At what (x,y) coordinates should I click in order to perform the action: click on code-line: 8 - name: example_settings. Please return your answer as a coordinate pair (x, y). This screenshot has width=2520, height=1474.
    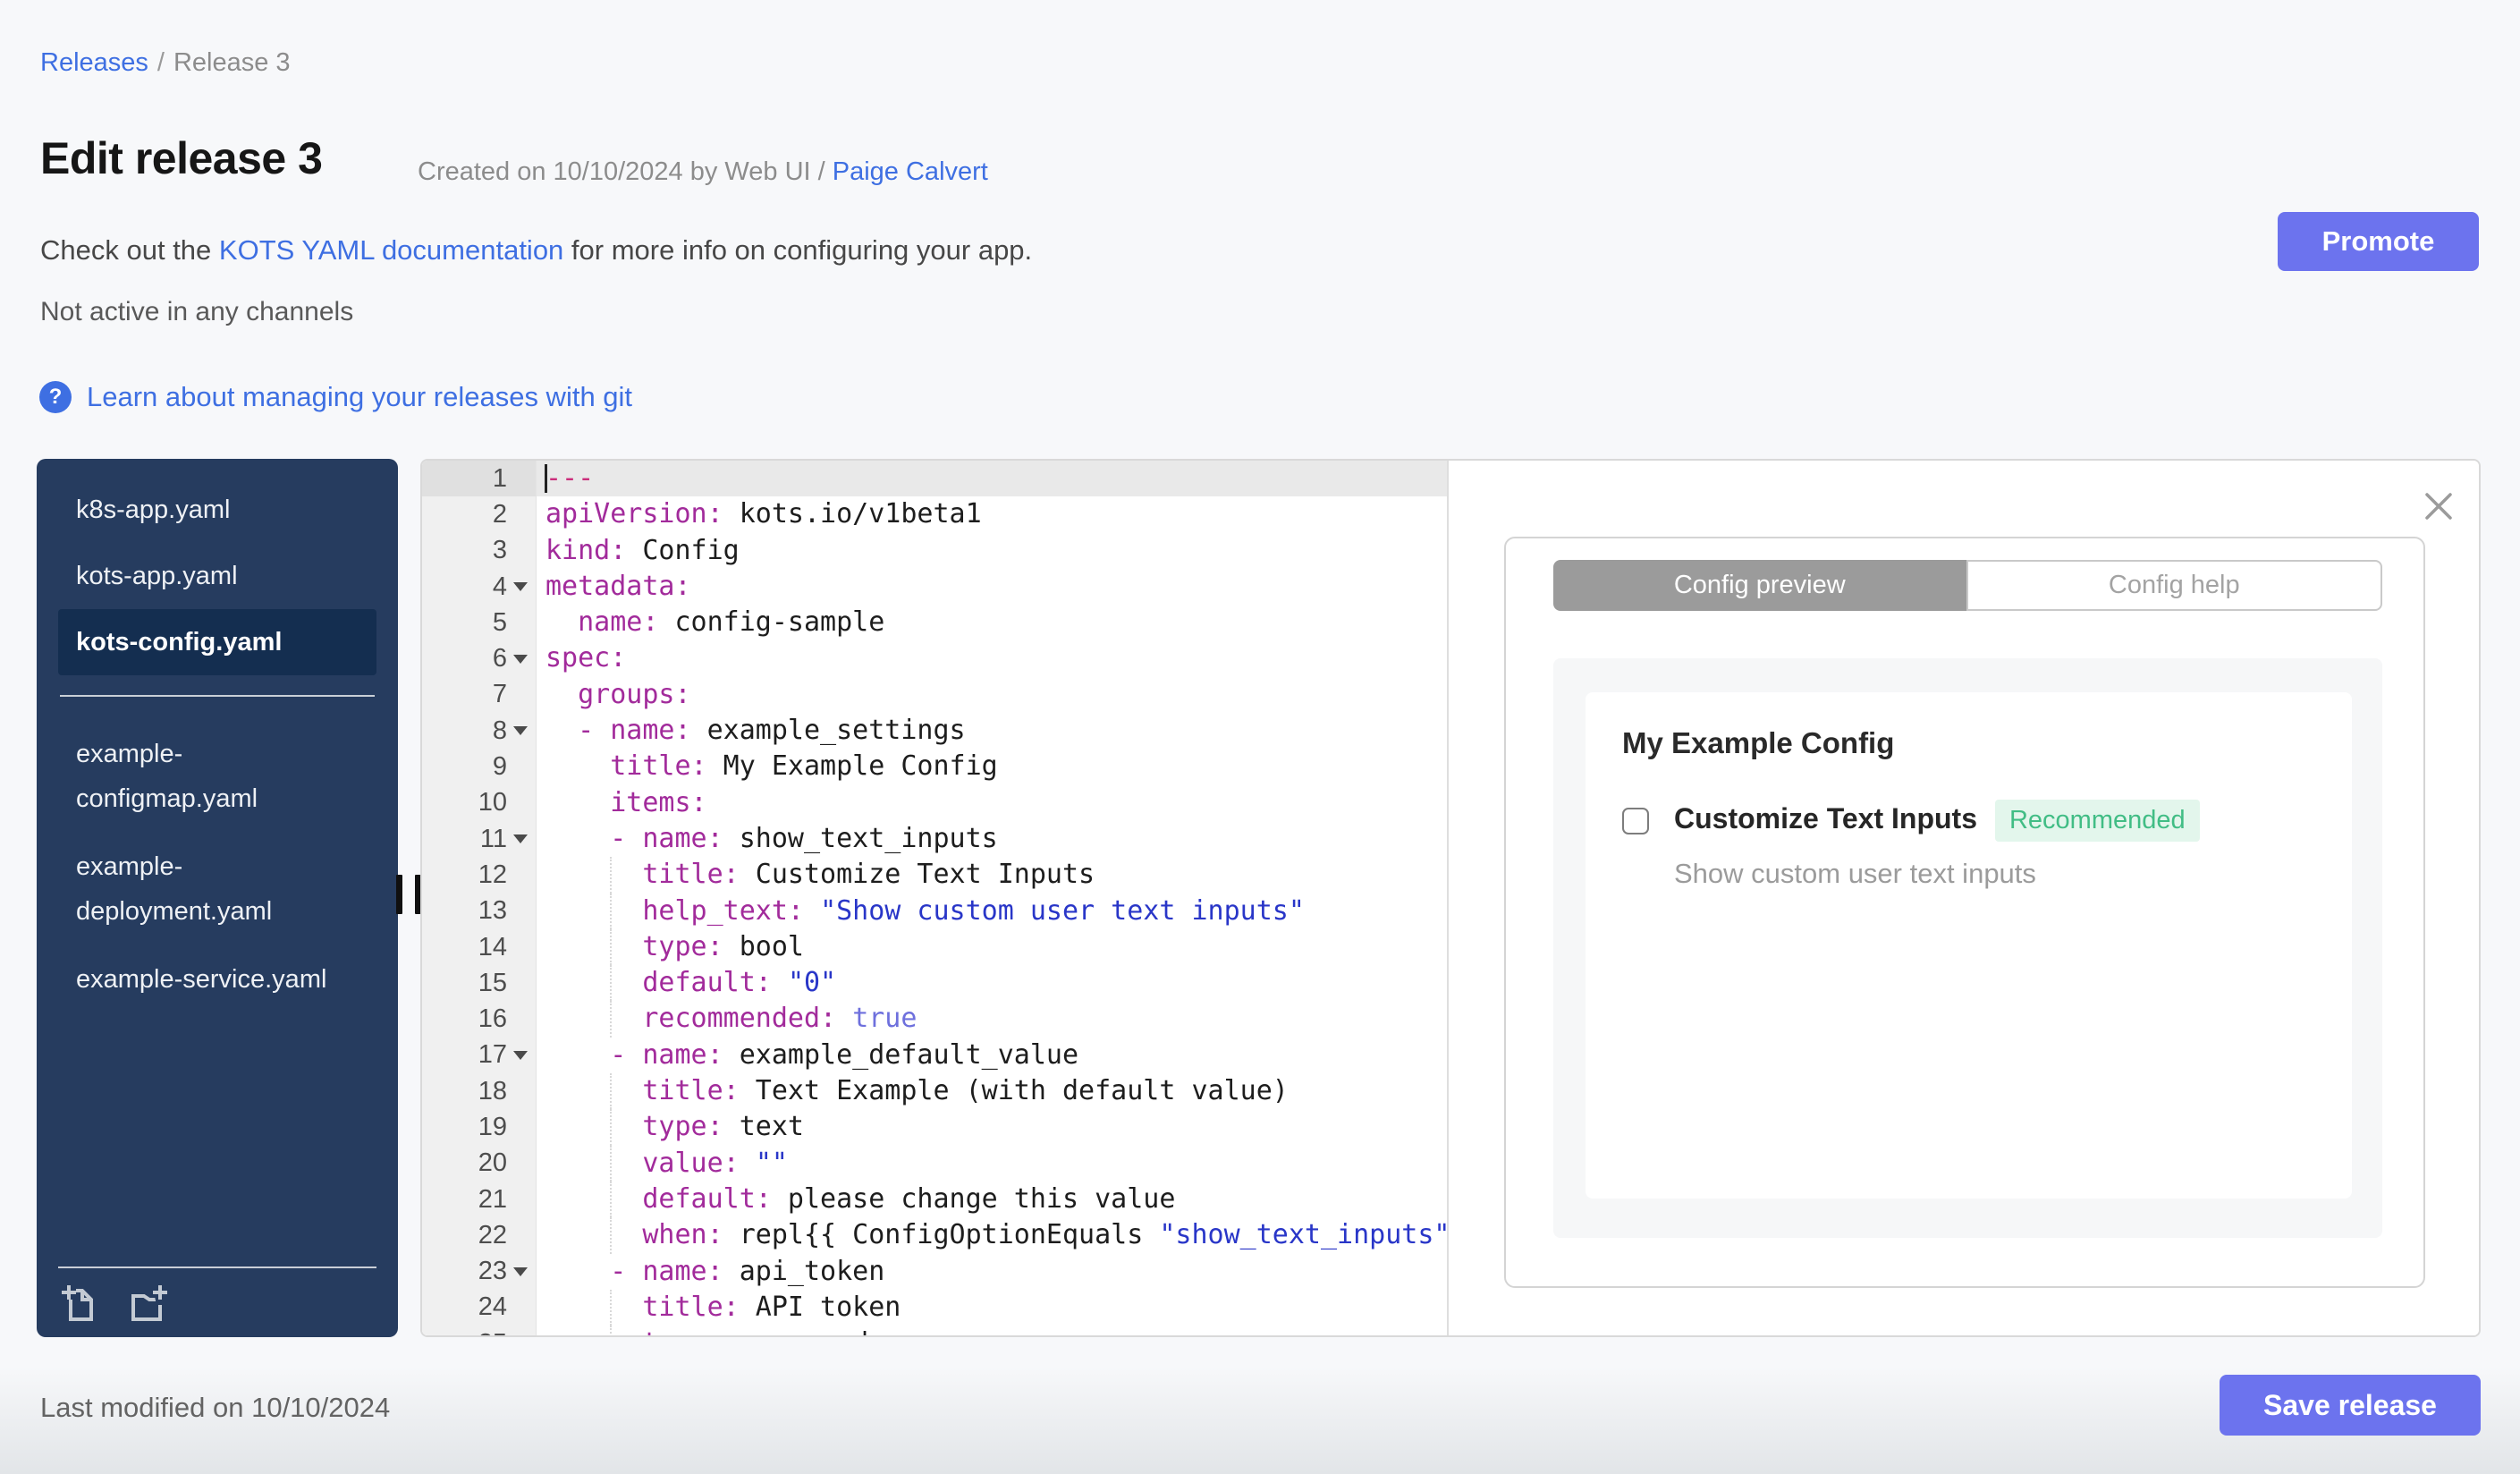
    Looking at the image, I should click on (935, 731).